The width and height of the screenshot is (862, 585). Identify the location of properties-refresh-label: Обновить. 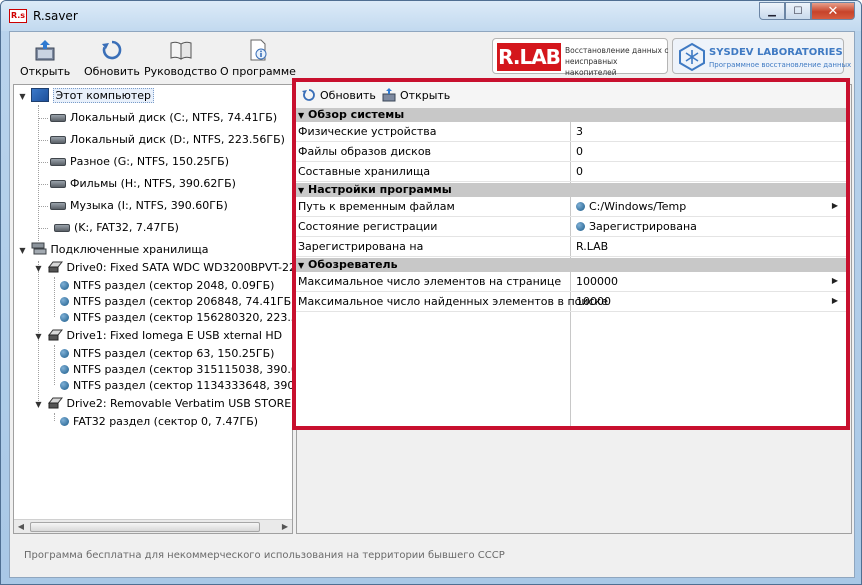
(348, 95).